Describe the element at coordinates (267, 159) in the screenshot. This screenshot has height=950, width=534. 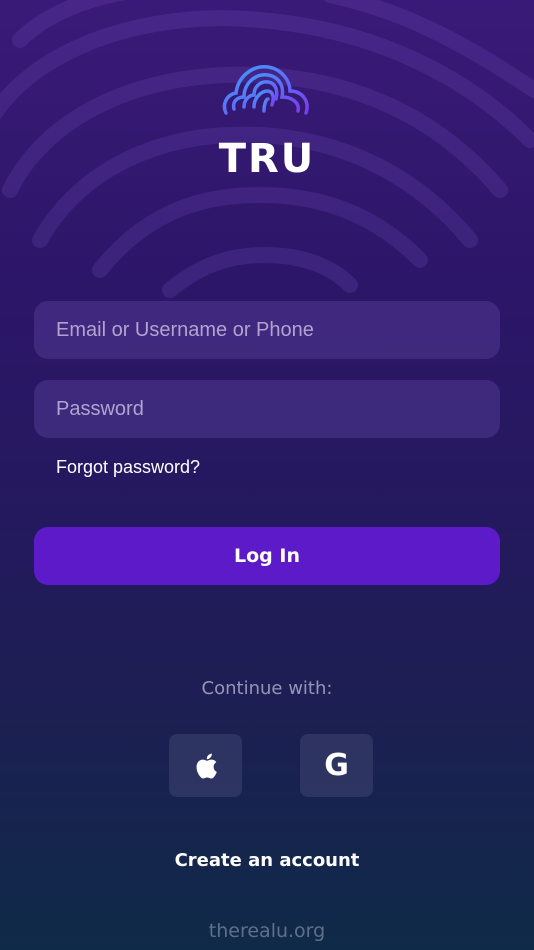
I see `brand-title: TRU` at that location.